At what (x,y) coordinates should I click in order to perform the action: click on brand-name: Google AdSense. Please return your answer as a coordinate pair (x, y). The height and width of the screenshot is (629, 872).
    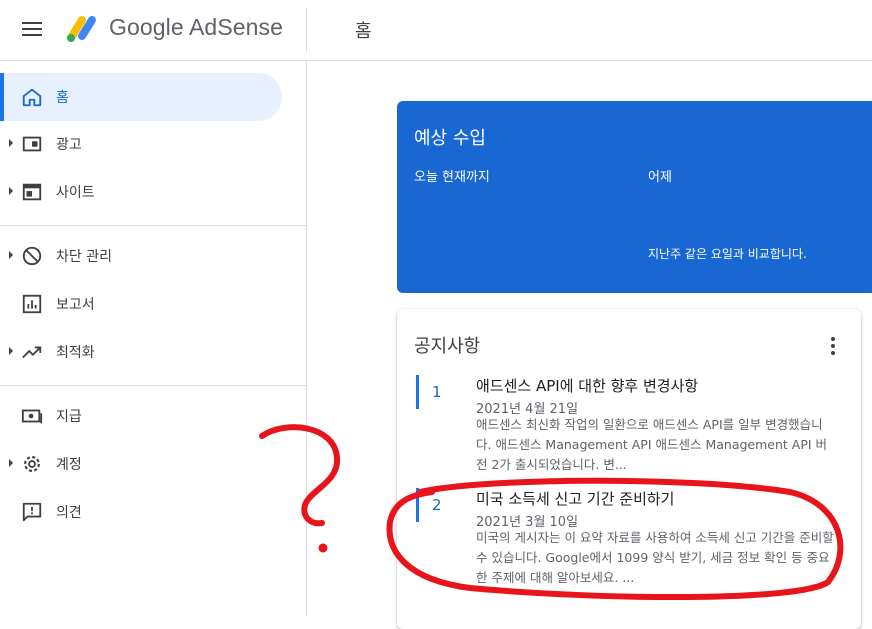
    Looking at the image, I should click on (196, 27).